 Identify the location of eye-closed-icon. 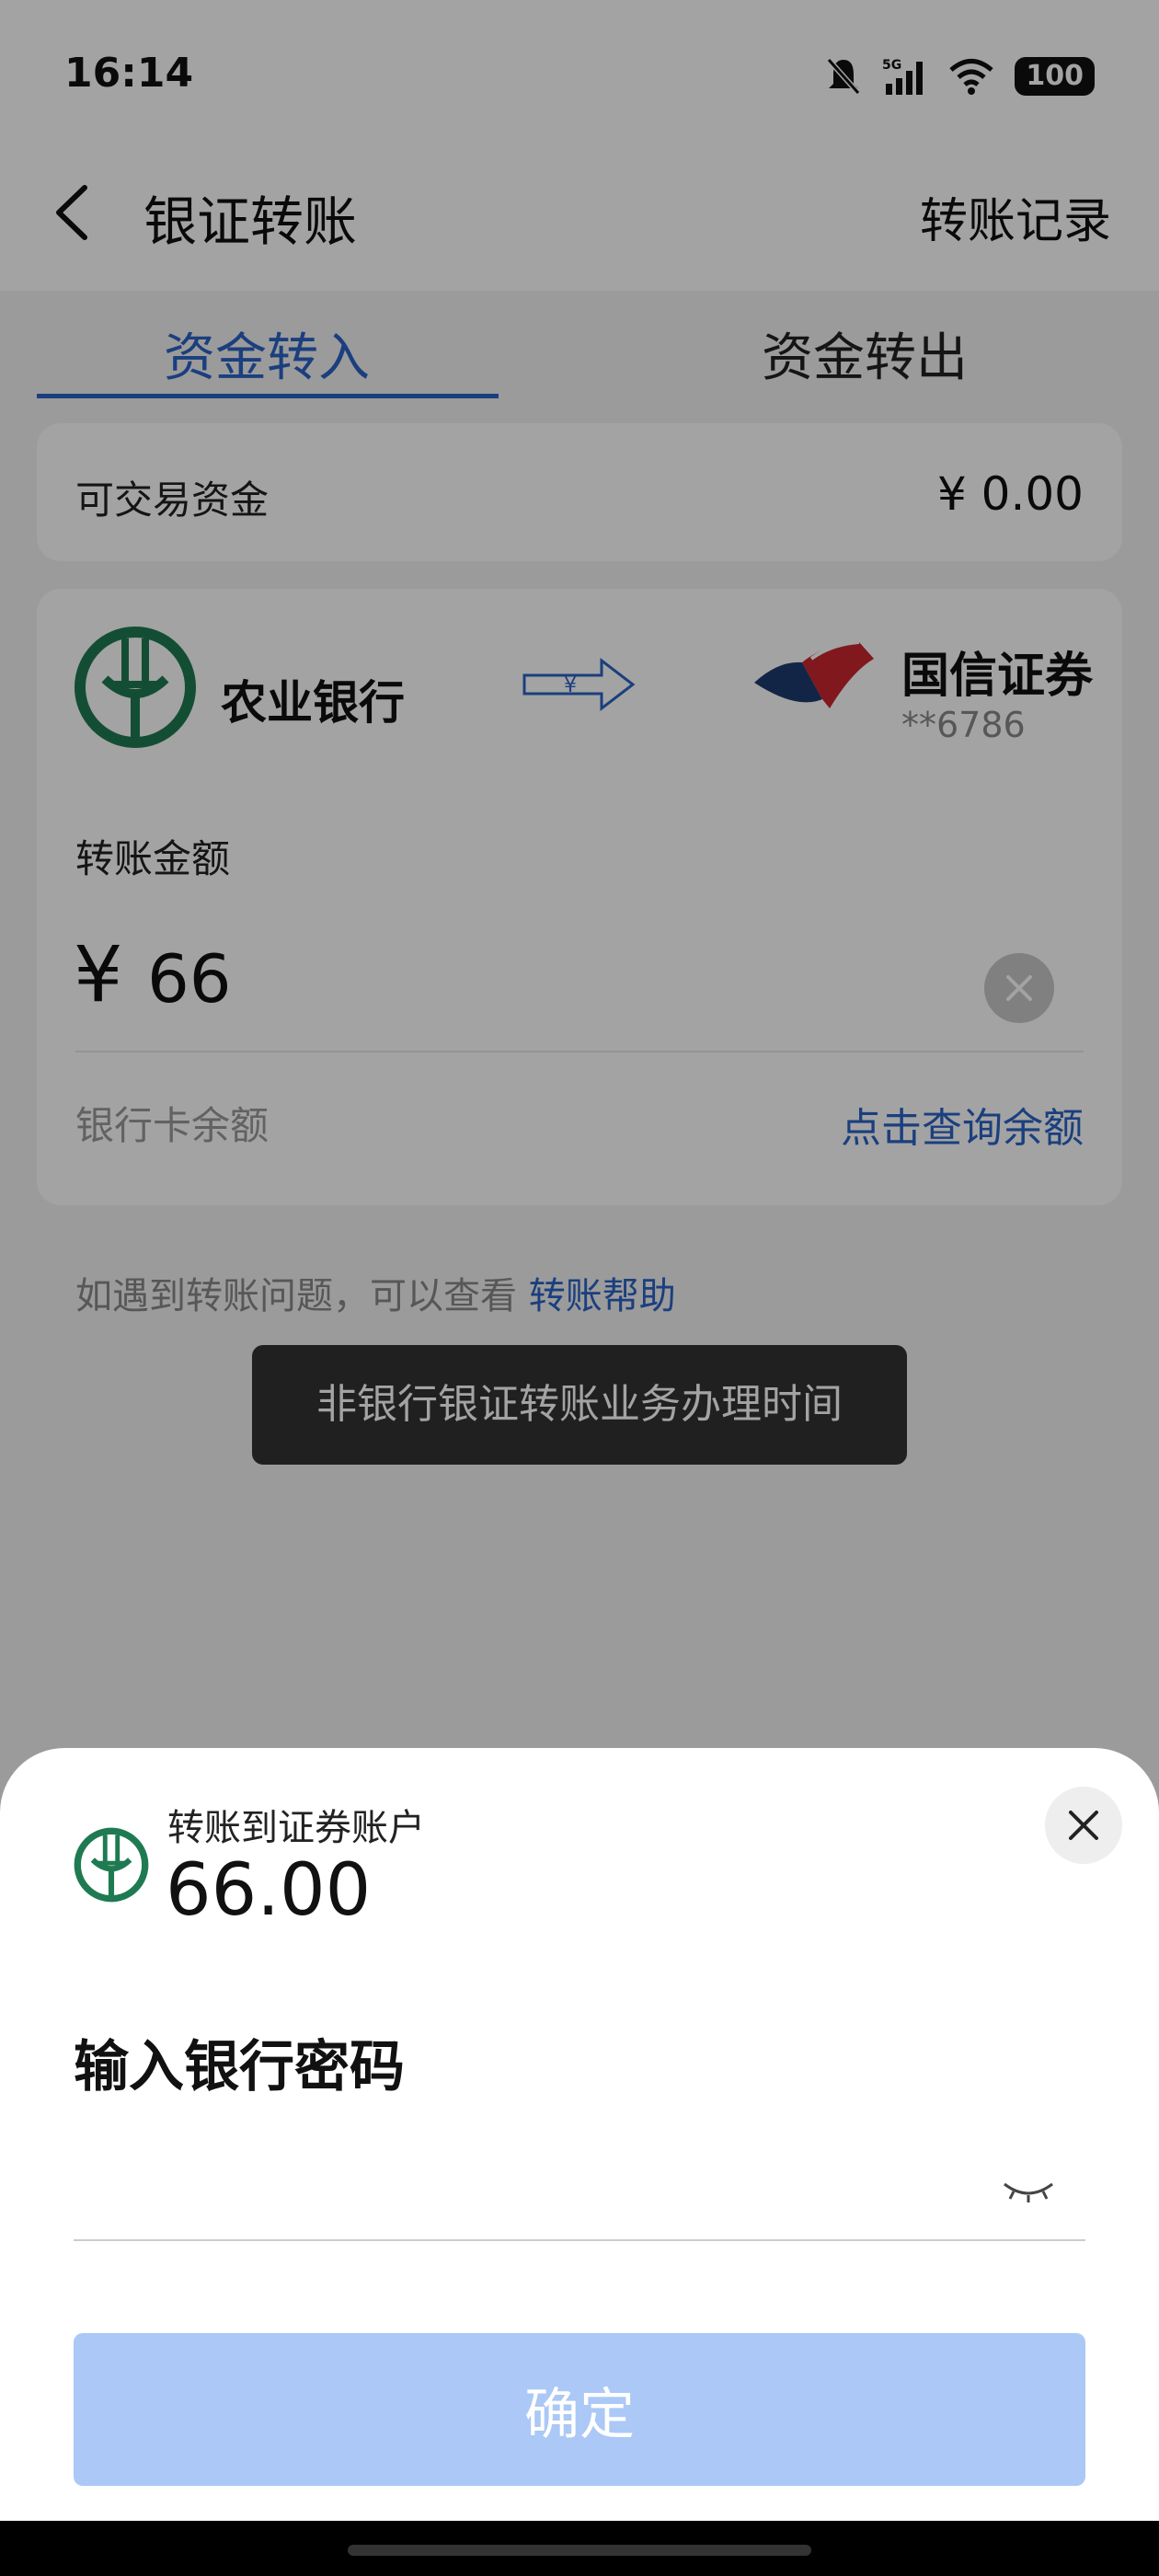
(1028, 2189).